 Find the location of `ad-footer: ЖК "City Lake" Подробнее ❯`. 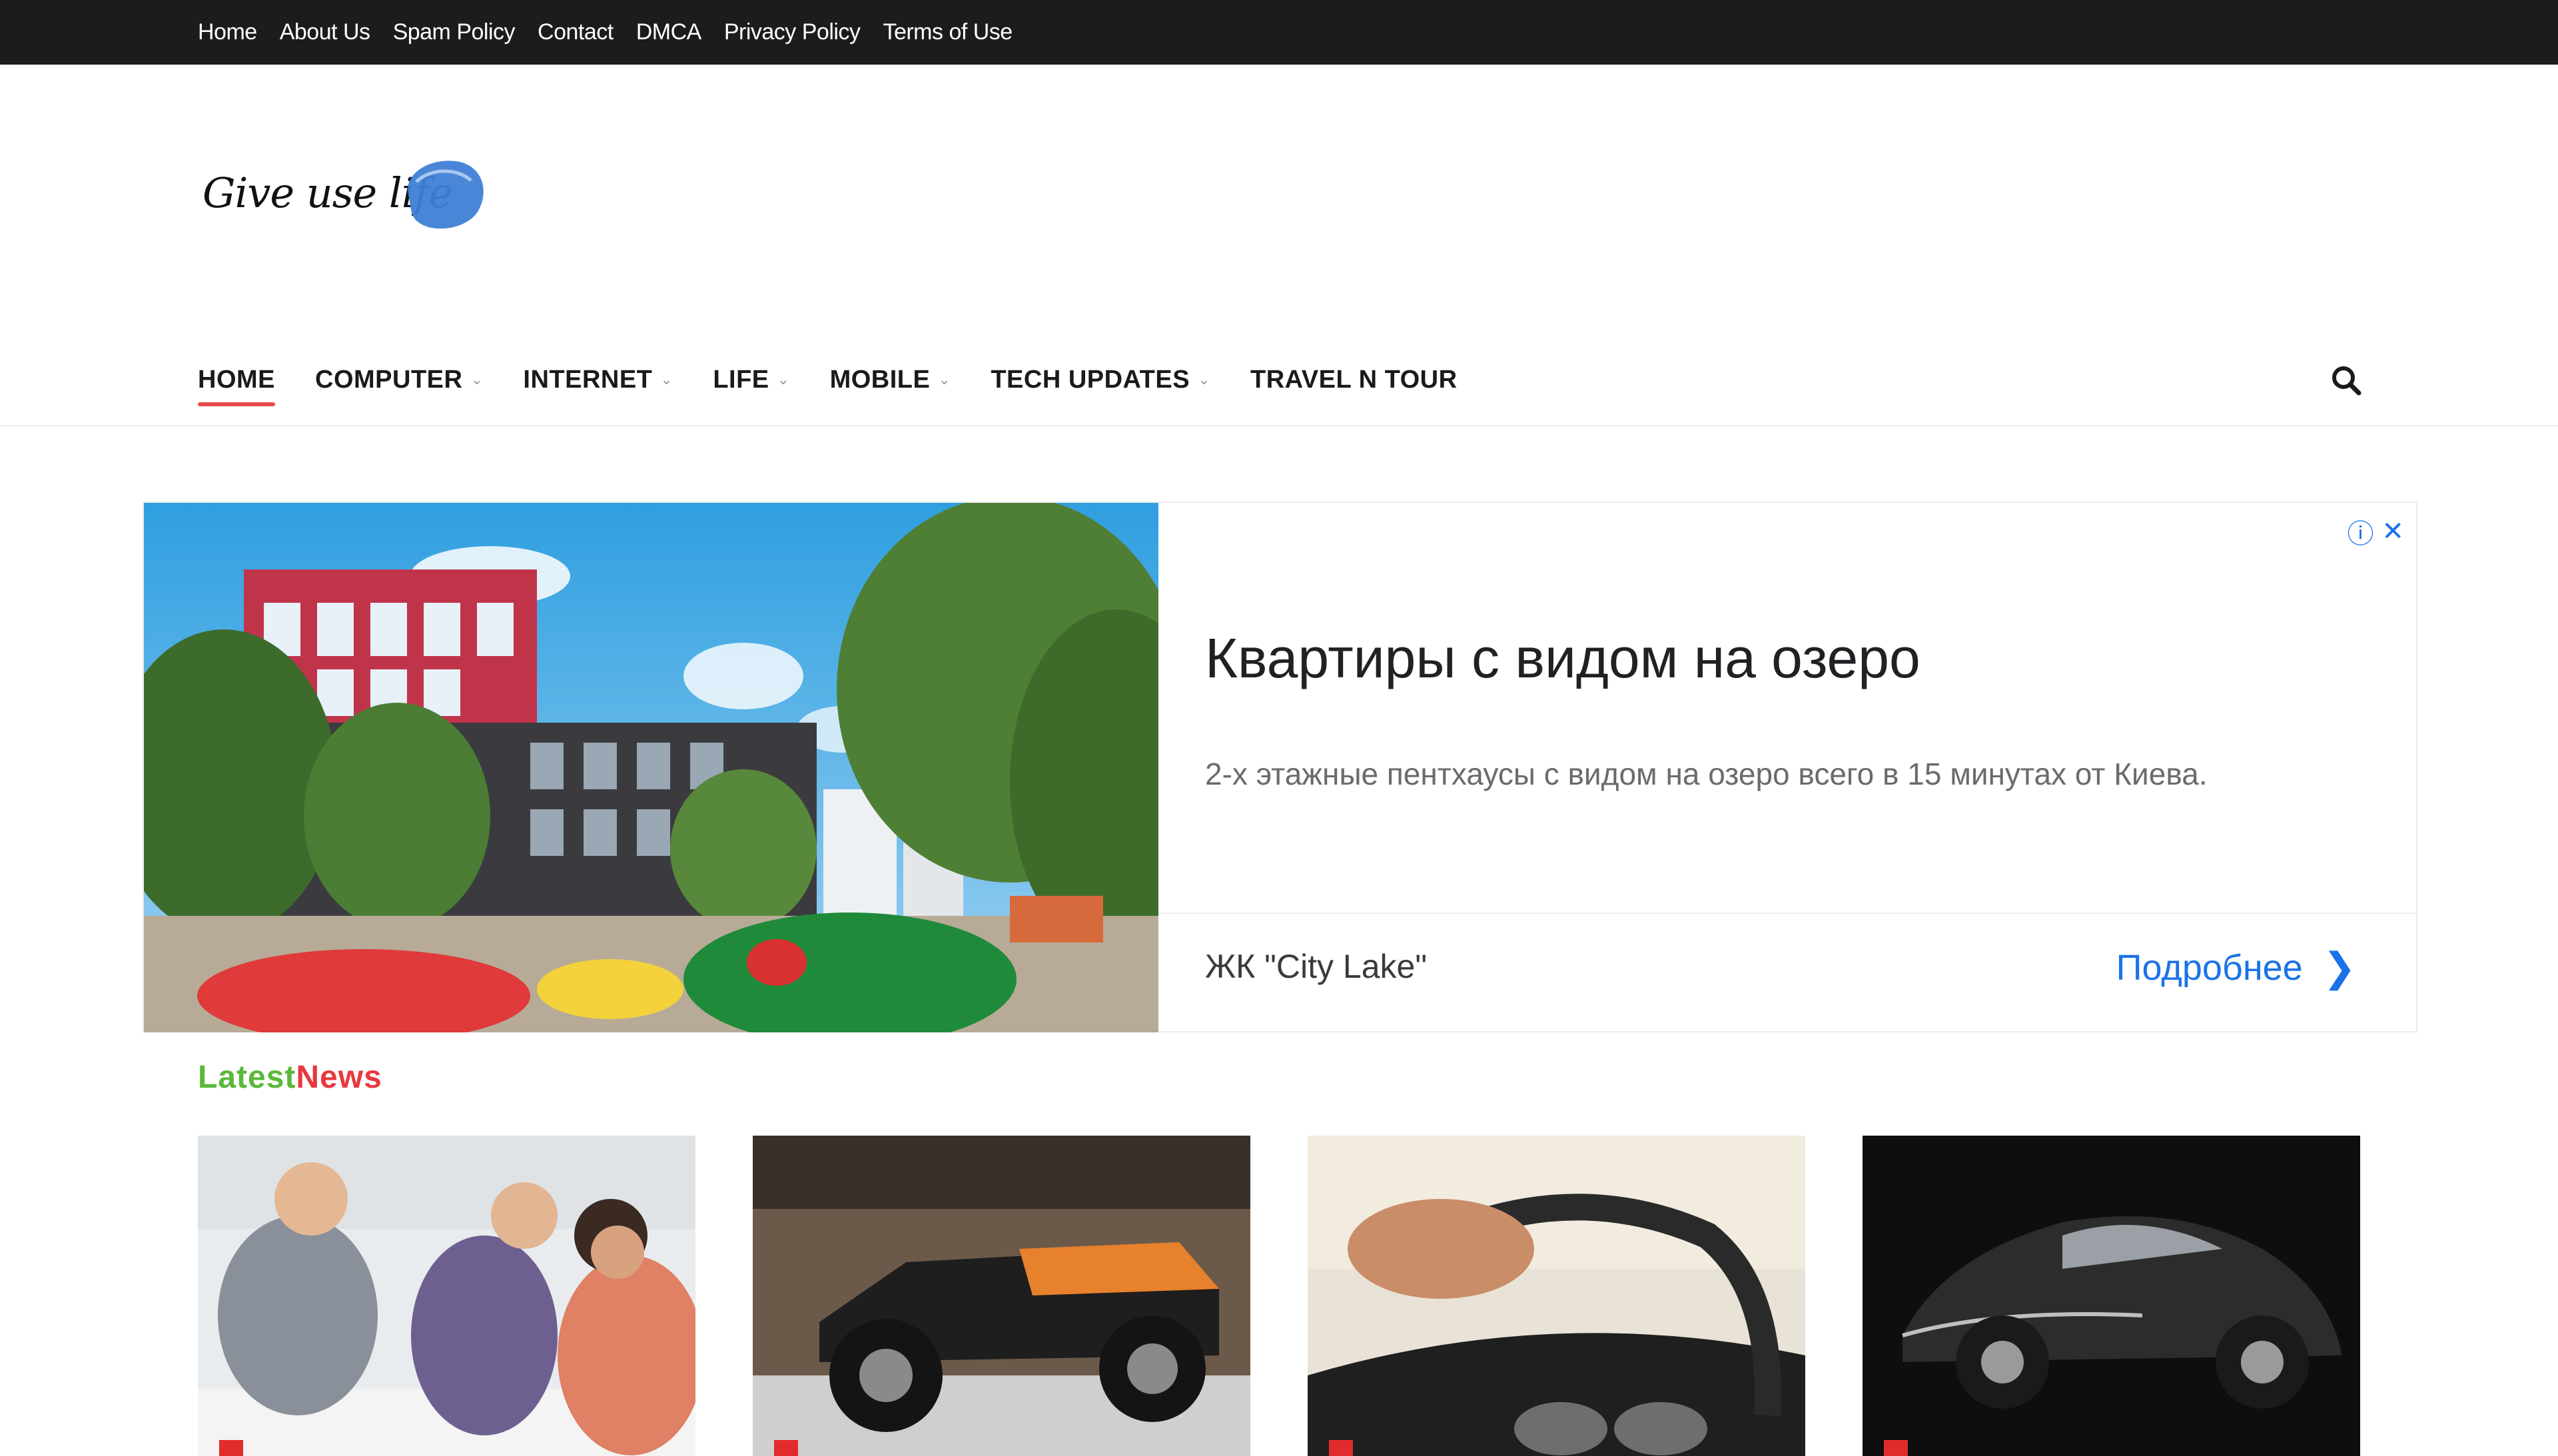

ad-footer: ЖК "City Lake" Подробнее ❯ is located at coordinates (1787, 972).